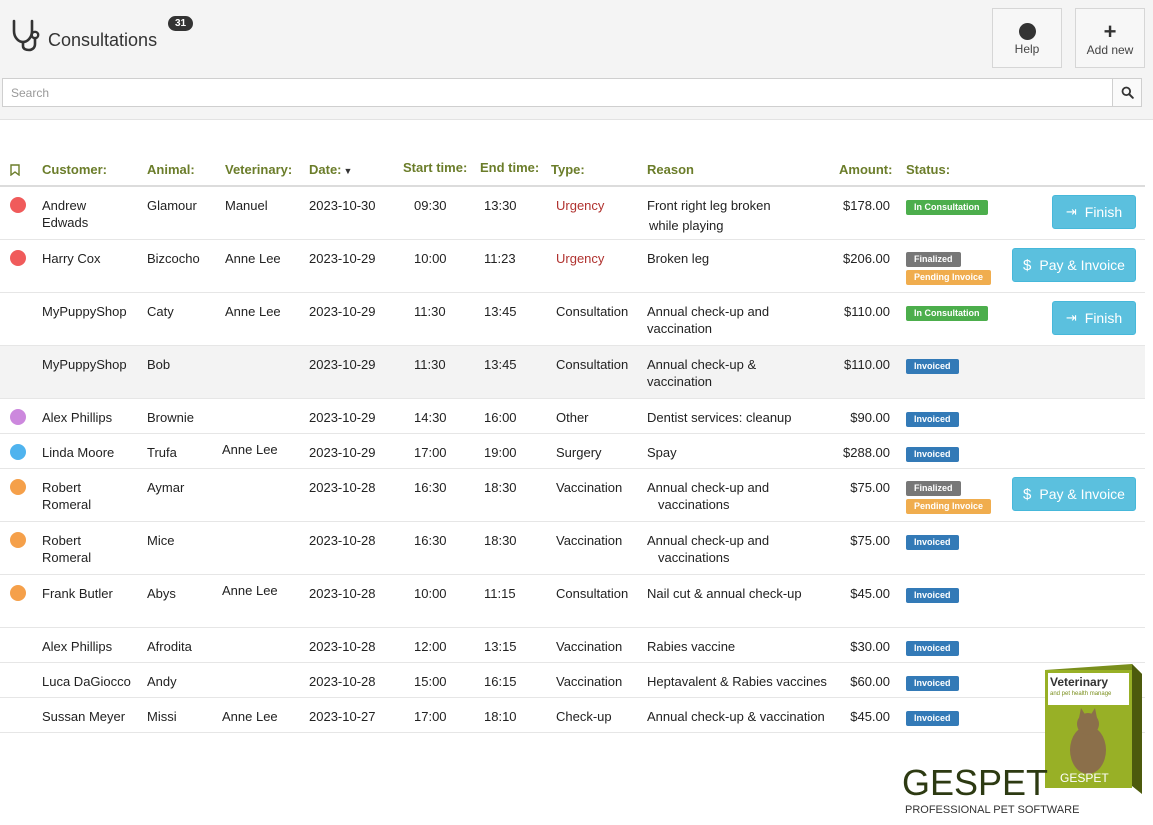 The image size is (1153, 825). What do you see at coordinates (161, 593) in the screenshot?
I see `animal-cell: Abys` at bounding box center [161, 593].